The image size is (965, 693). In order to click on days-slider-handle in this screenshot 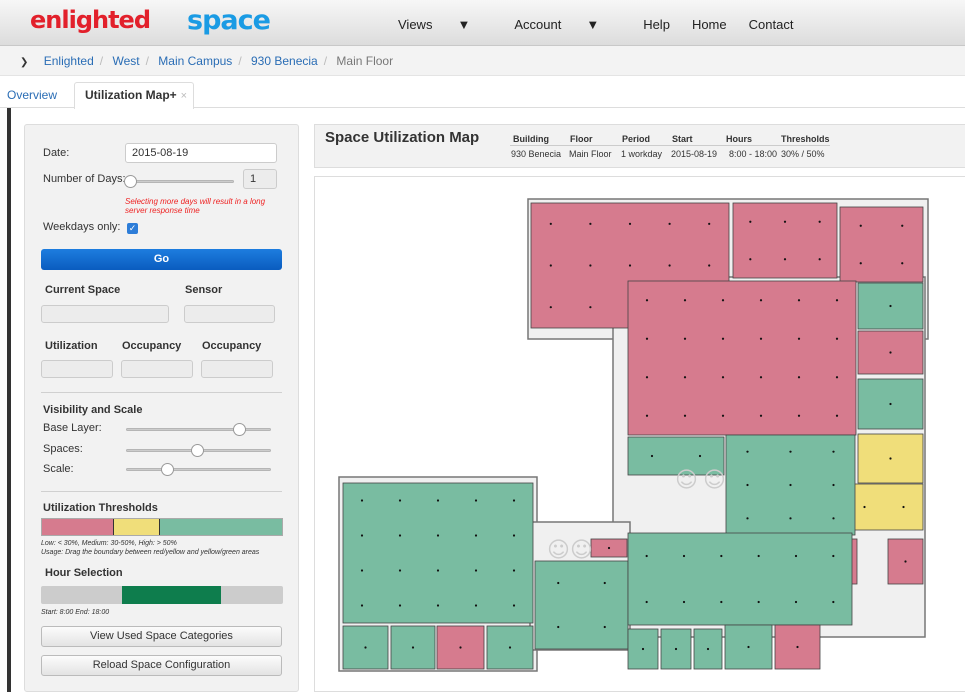, I will do `click(130, 181)`.